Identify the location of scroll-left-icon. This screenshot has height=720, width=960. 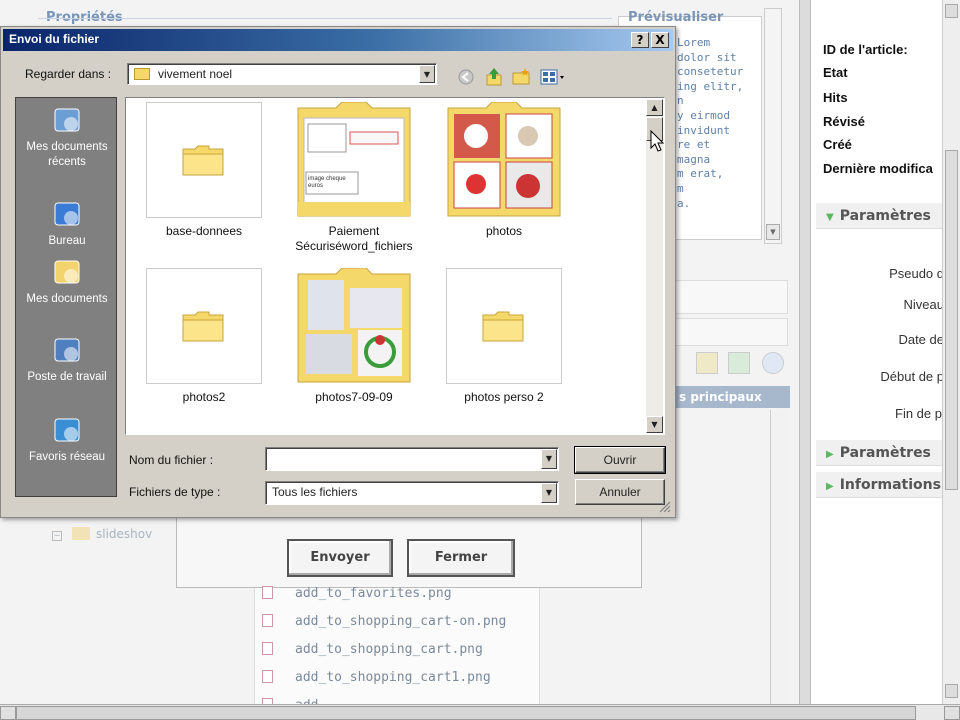
(8, 713).